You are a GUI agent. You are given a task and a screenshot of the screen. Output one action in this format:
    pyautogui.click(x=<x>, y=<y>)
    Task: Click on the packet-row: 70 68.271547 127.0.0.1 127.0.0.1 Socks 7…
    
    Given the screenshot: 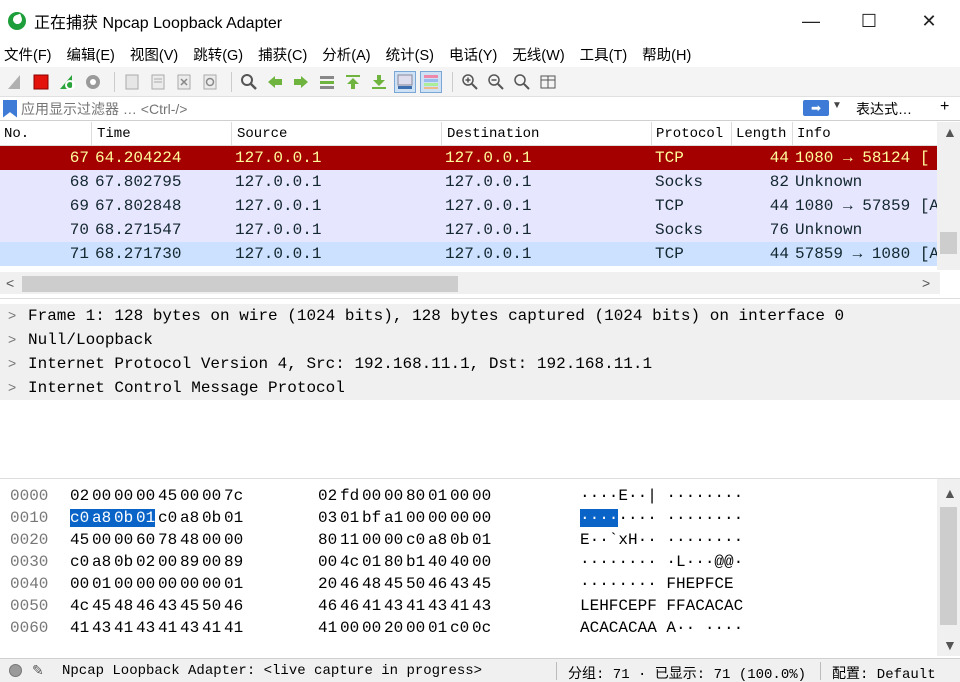 What is the action you would take?
    pyautogui.click(x=468, y=230)
    